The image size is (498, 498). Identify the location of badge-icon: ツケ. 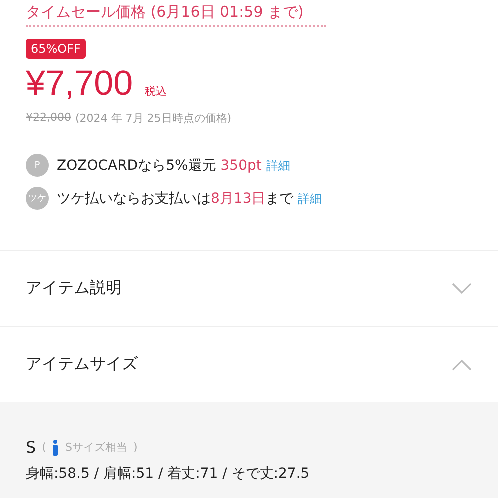
(37, 198).